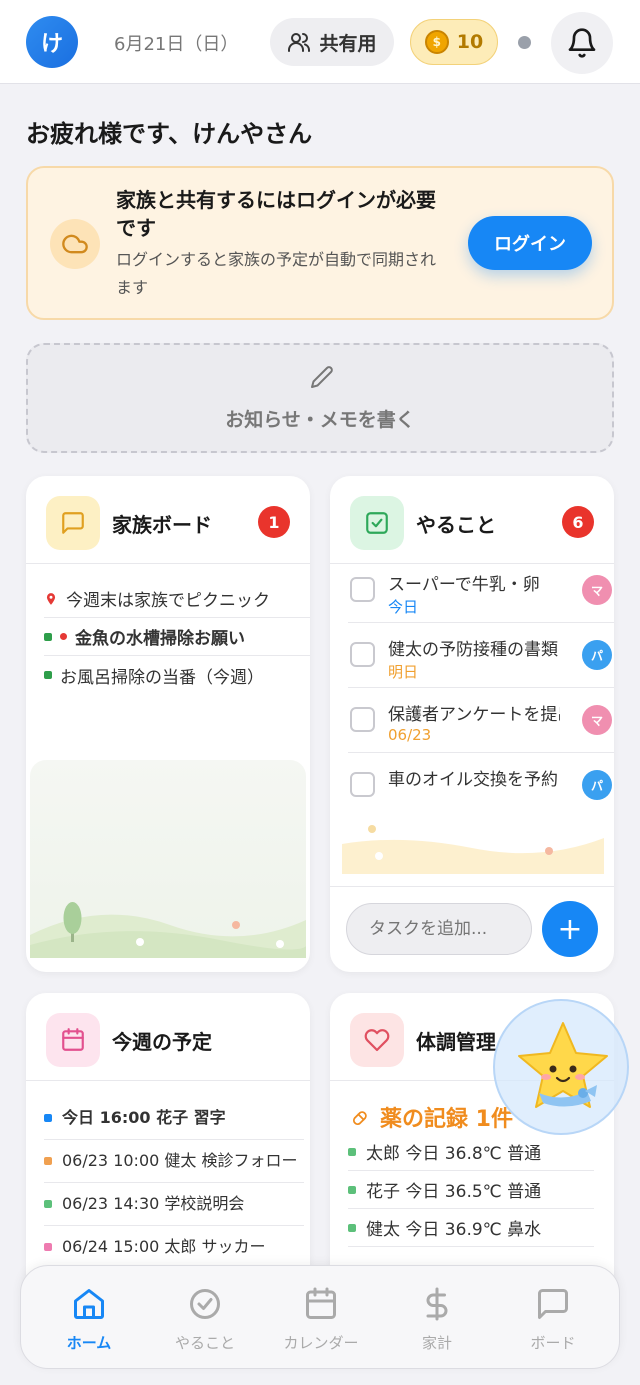 This screenshot has height=1385, width=640. Describe the element at coordinates (454, 42) in the screenshot. I see `coin-counter: $ 10` at that location.